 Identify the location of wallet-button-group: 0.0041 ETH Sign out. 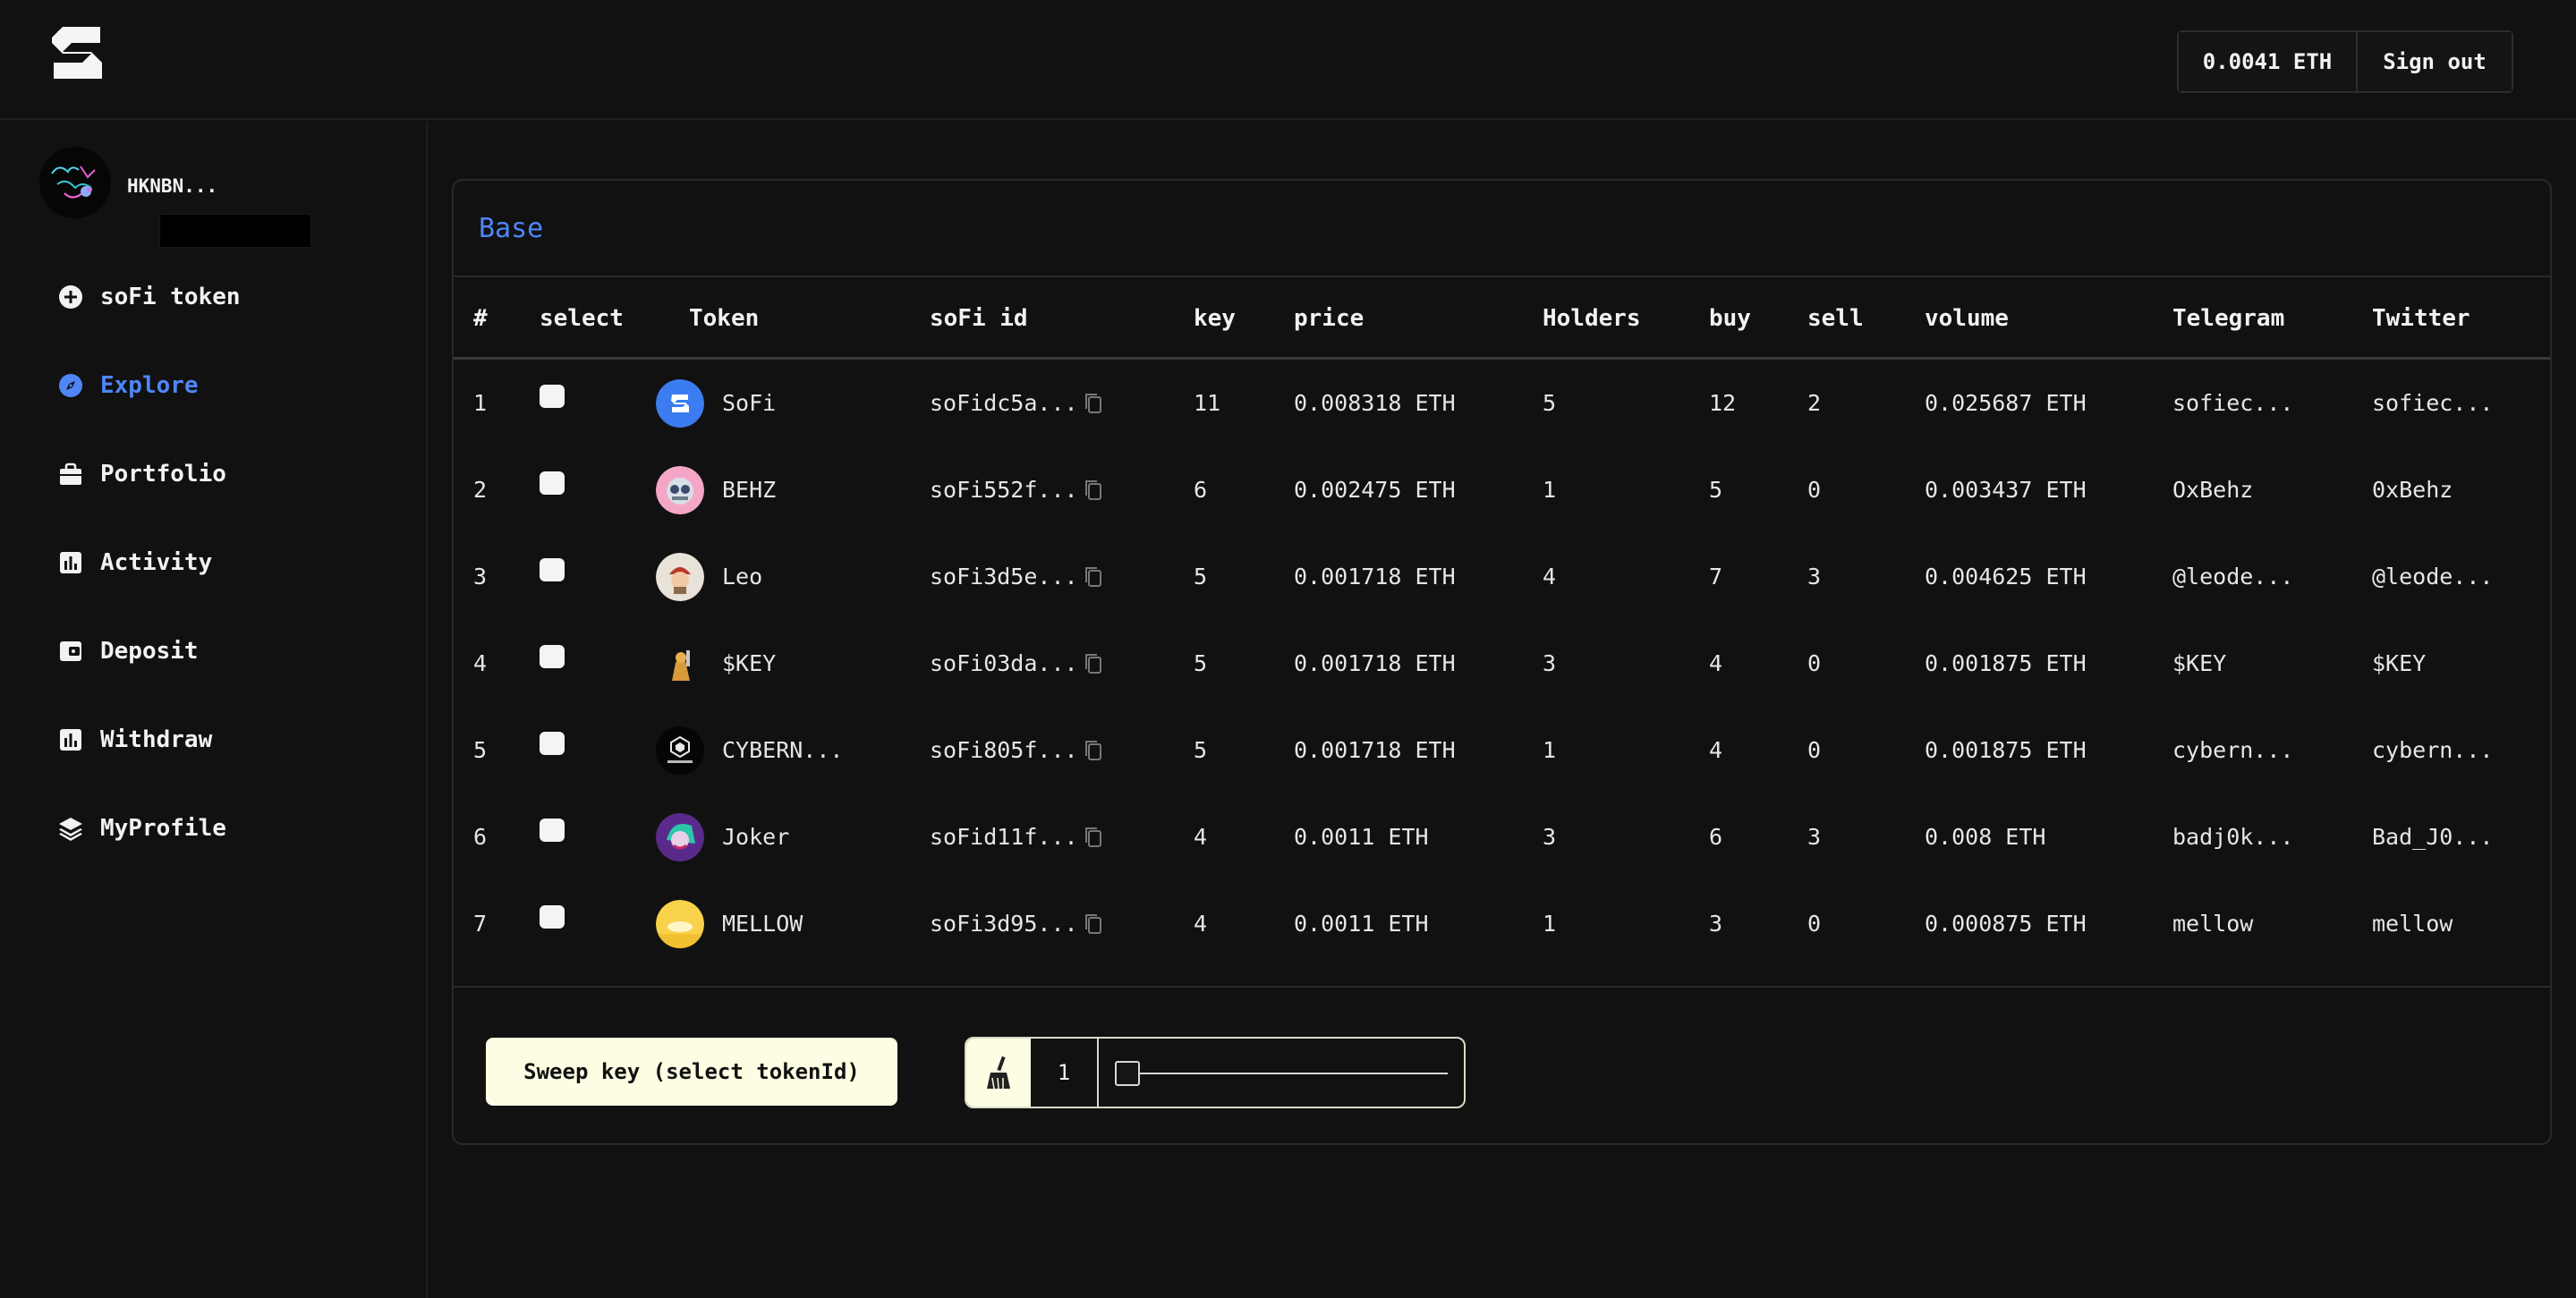
(2345, 61).